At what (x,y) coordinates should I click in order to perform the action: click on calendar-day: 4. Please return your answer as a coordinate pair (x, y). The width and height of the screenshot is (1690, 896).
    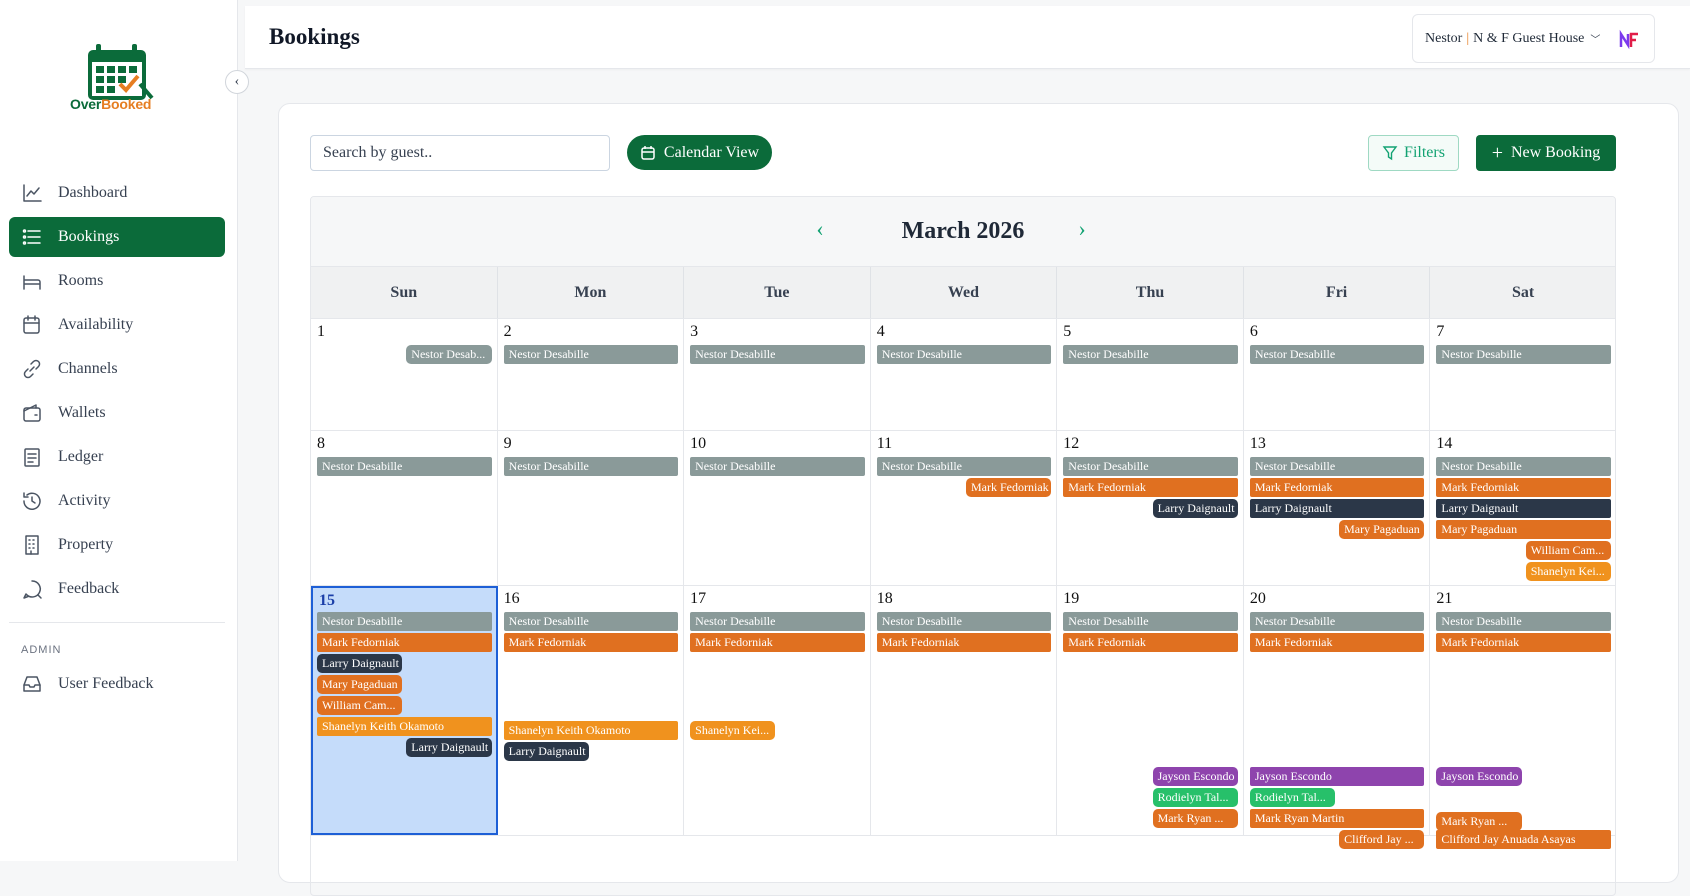
    Looking at the image, I should click on (964, 374).